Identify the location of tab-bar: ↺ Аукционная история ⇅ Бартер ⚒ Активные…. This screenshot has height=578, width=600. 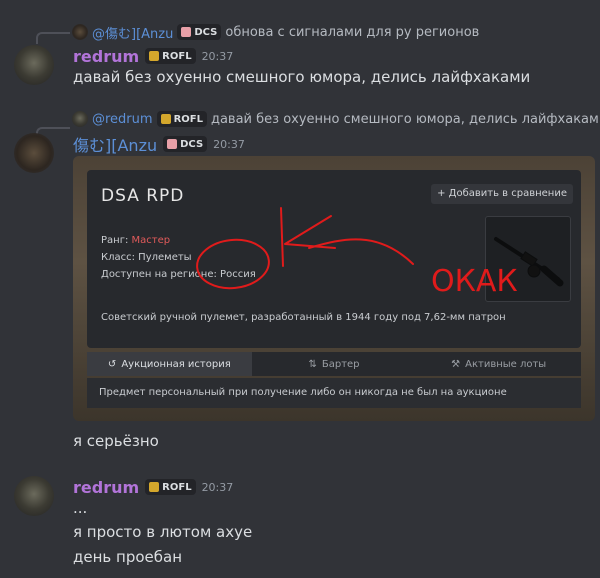
(334, 364).